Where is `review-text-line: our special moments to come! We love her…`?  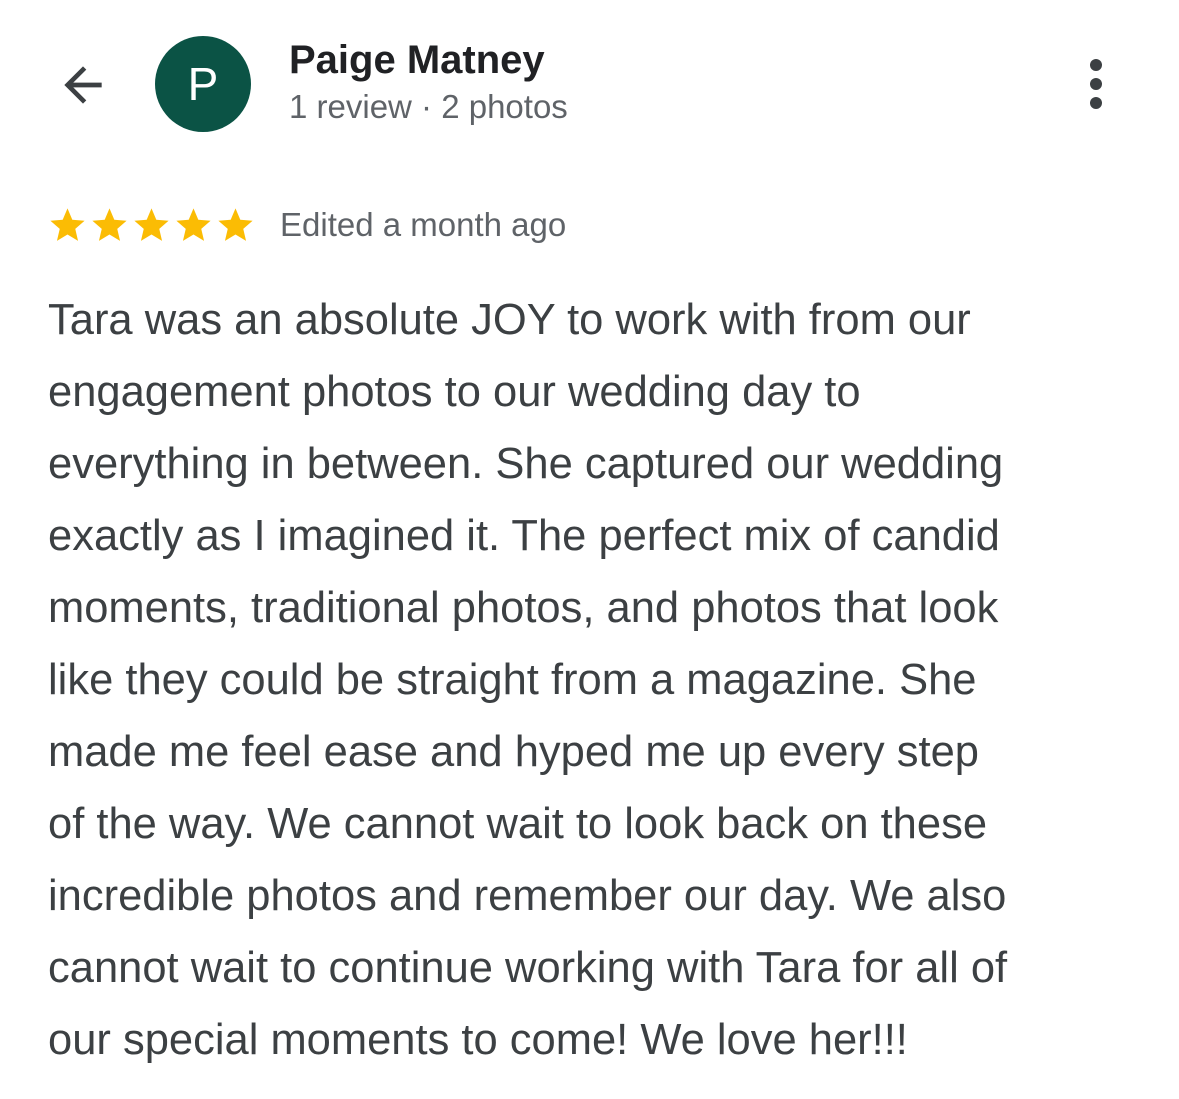
review-text-line: our special moments to come! We love her… is located at coordinates (478, 1040).